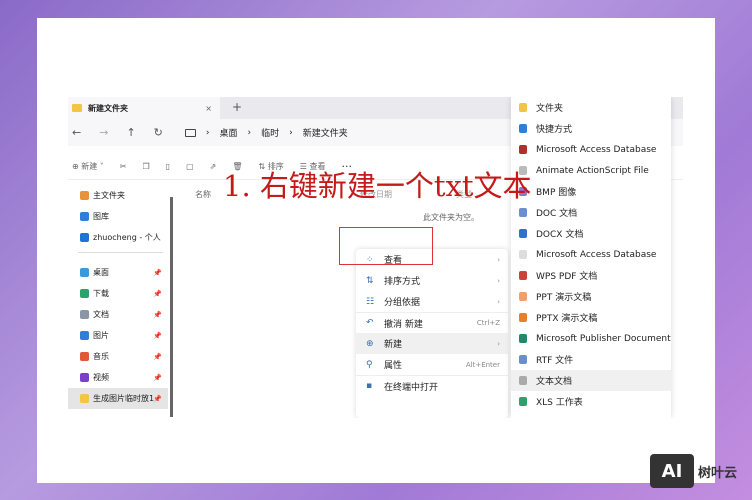 The image size is (752, 500). I want to click on submenu-item: 快捷方式, so click(591, 128).